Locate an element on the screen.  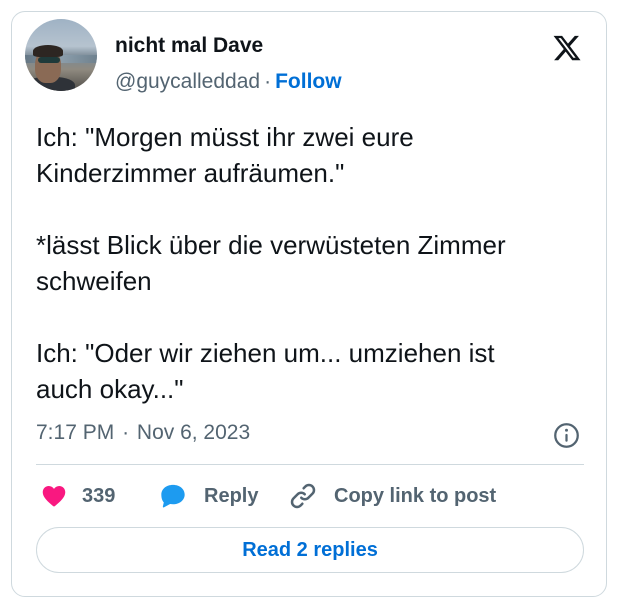
author-handle: @guycalleddad is located at coordinates (187, 81).